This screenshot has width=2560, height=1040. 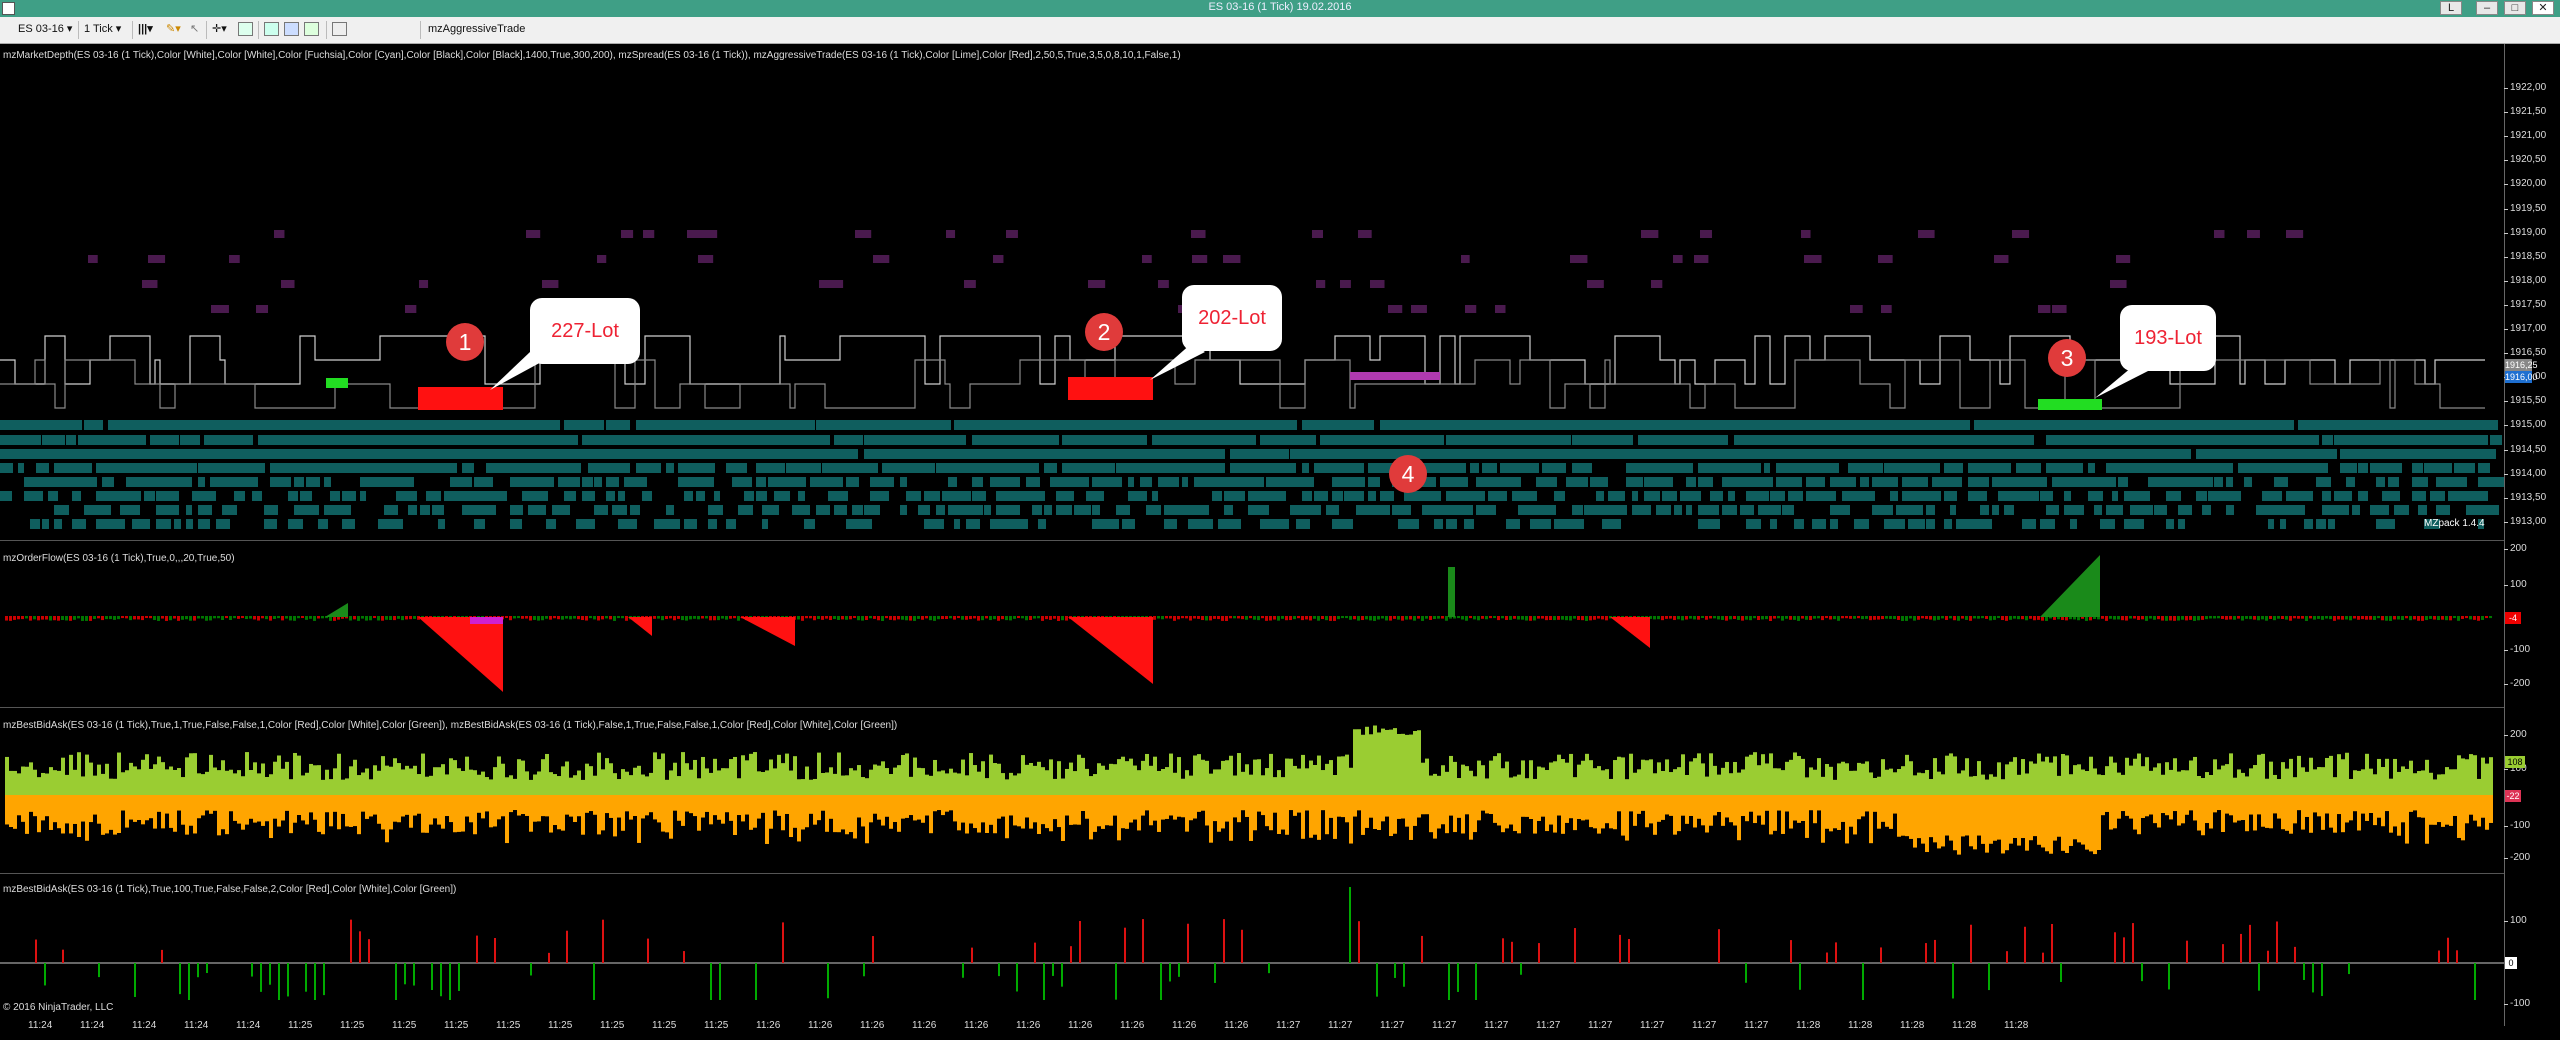 I want to click on price-axis, so click(x=2532, y=535).